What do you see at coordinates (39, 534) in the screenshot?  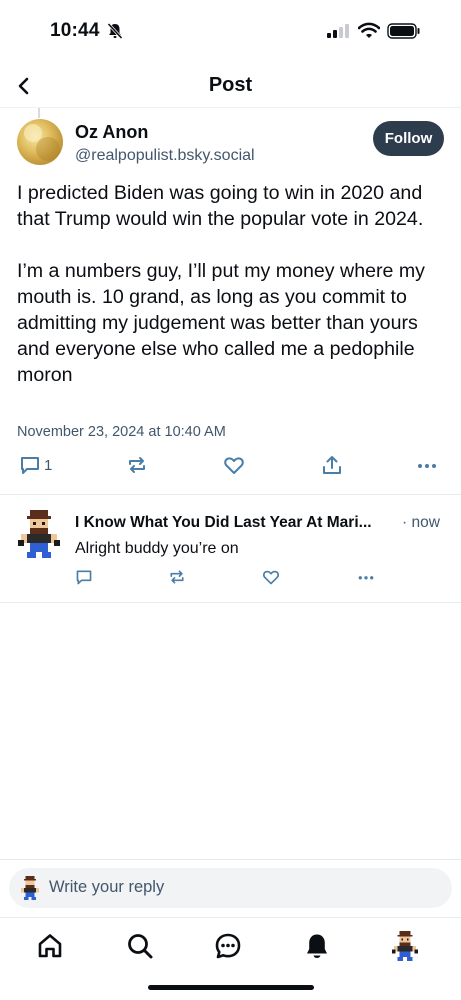 I see `reply-author-avatar` at bounding box center [39, 534].